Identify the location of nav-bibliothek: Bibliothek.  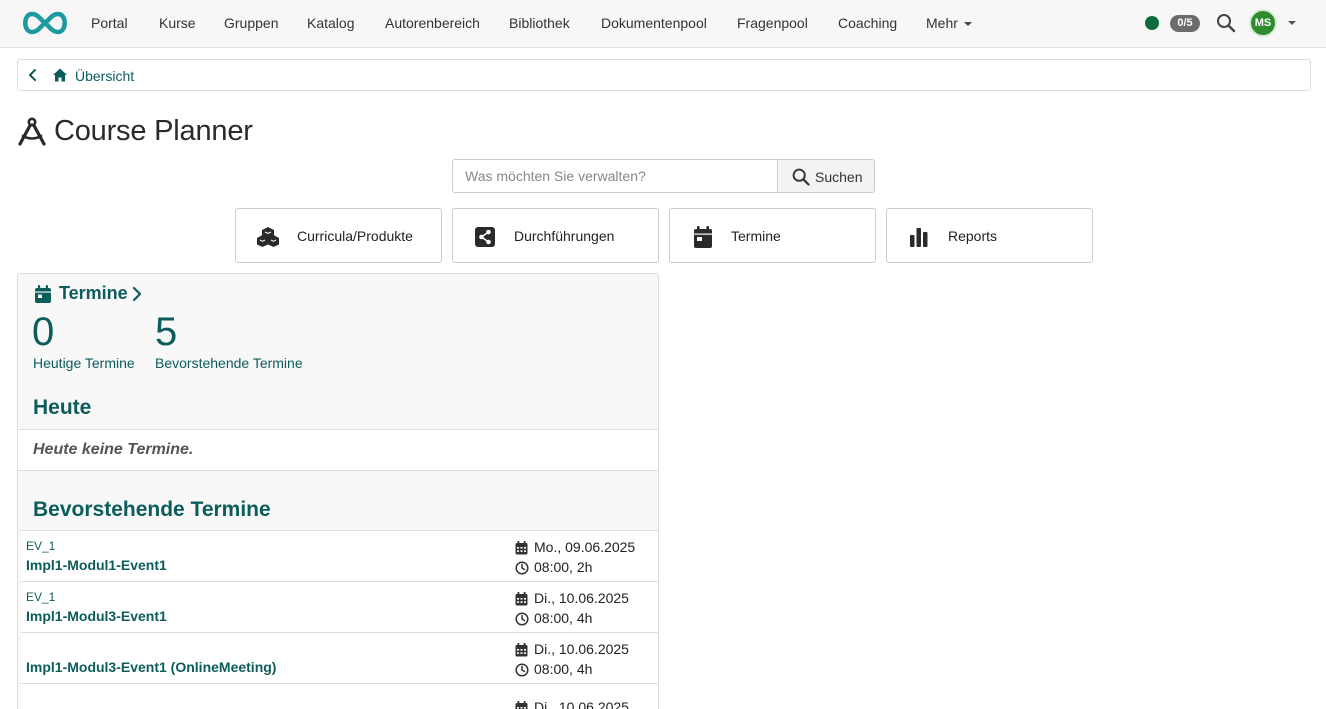
(539, 23).